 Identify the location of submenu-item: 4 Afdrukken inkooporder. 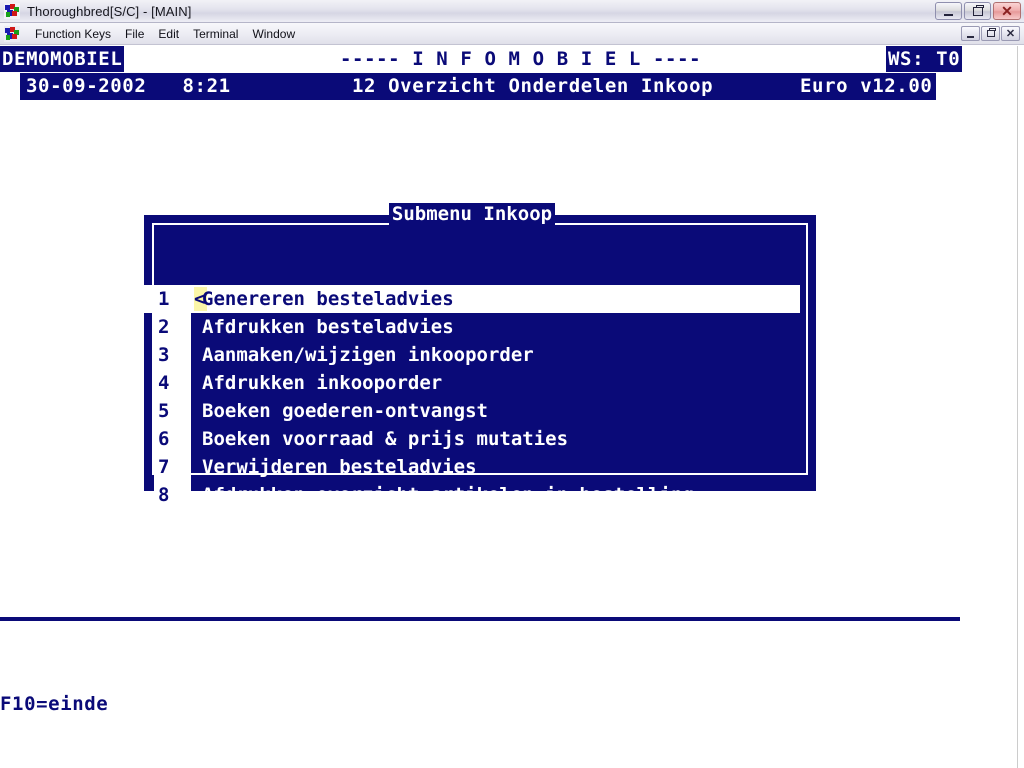
(472, 383).